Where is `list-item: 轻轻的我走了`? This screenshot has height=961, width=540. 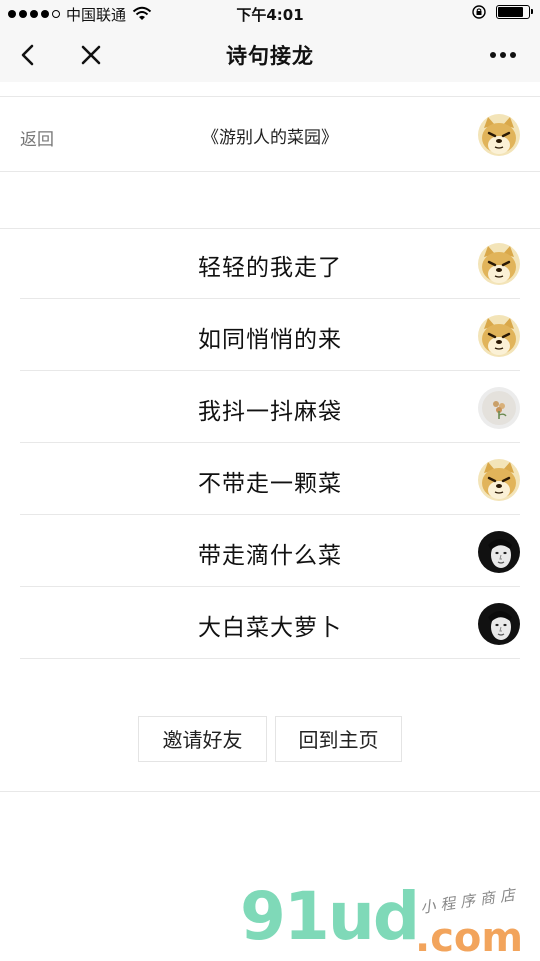
list-item: 轻轻的我走了 is located at coordinates (270, 263).